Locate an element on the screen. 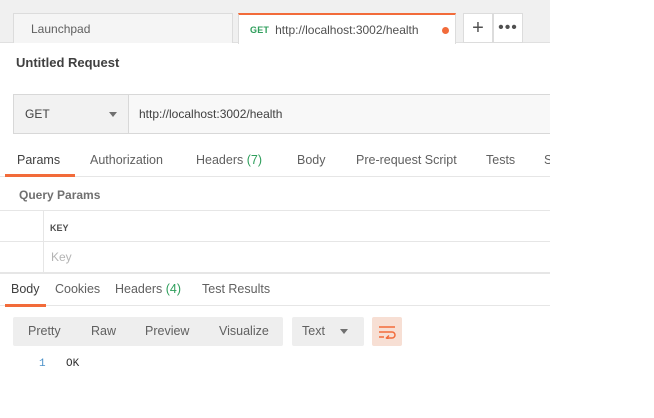 The width and height of the screenshot is (654, 418). url-bar: GET is located at coordinates (281, 114).